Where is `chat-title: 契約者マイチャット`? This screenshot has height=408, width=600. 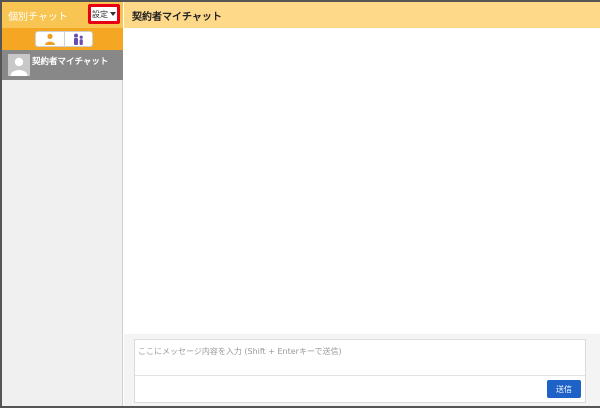 chat-title: 契約者マイチャット is located at coordinates (177, 17).